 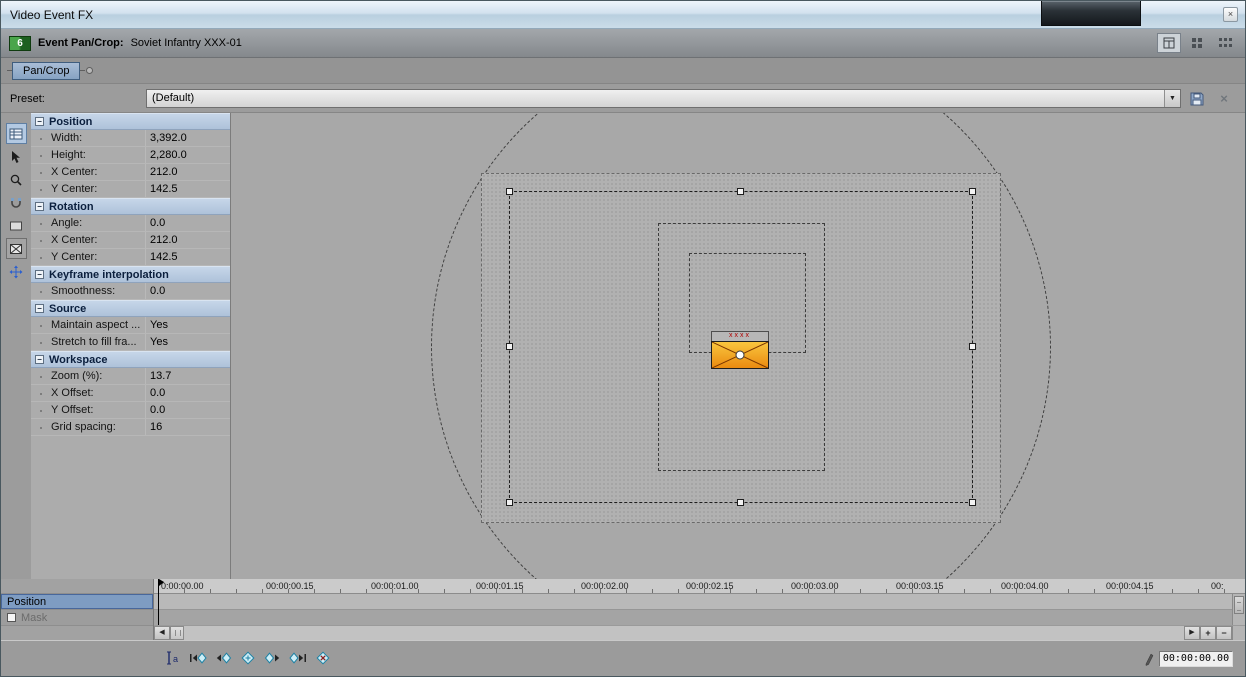 What do you see at coordinates (198, 658) in the screenshot?
I see `first-keyframe-button` at bounding box center [198, 658].